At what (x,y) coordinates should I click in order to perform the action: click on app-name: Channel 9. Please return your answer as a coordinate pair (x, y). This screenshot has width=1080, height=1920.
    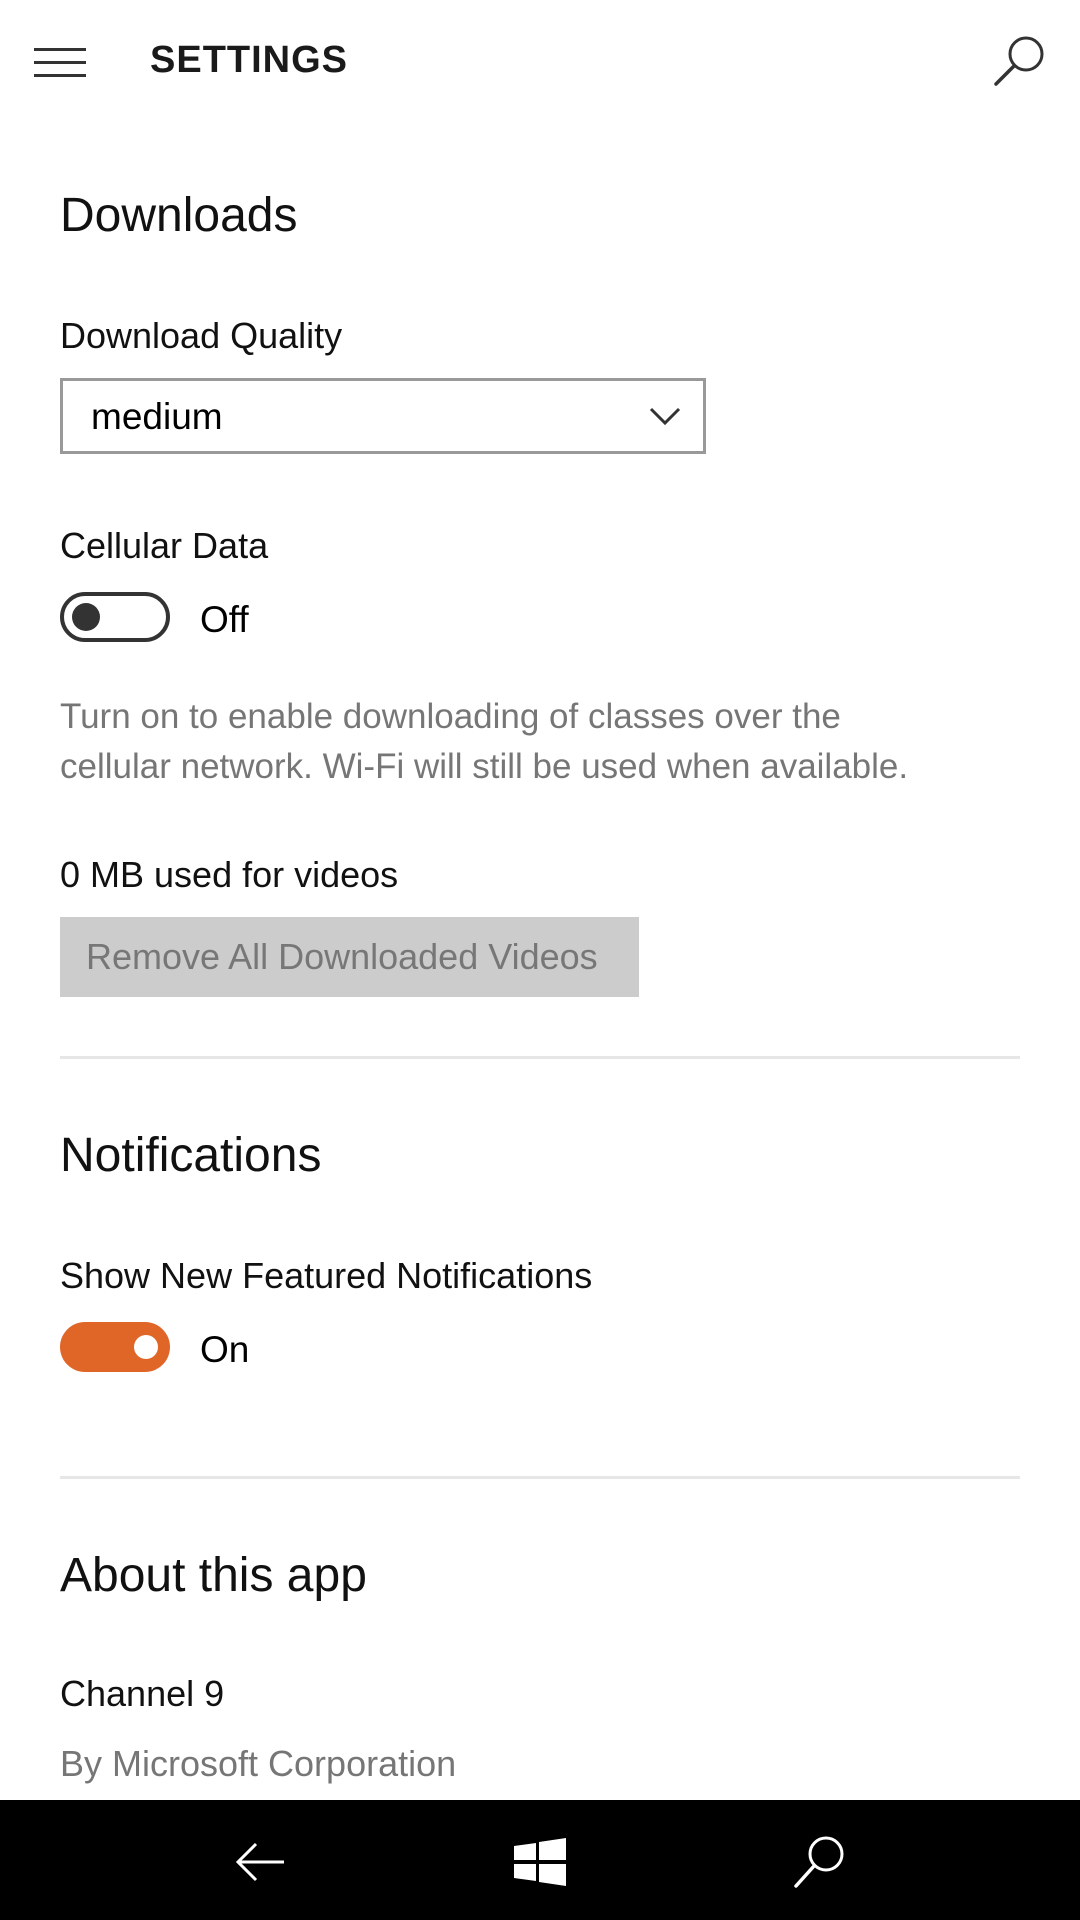
    Looking at the image, I should click on (142, 1693).